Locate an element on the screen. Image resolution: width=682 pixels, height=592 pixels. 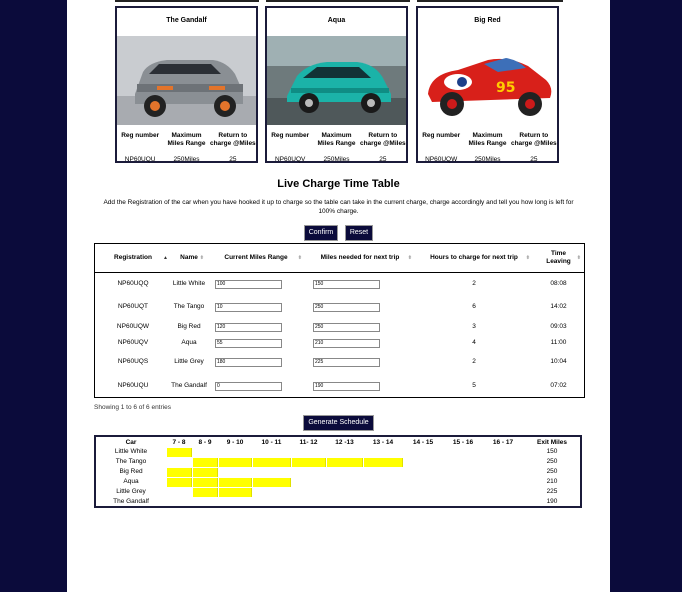
column-header-current-range: Current Miles Range ⬍ is located at coordinates (256, 258).